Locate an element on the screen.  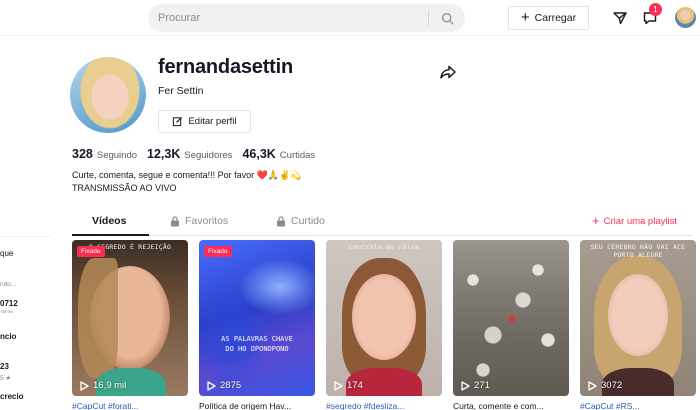
view-count: 16,9 mil is located at coordinates (110, 385).